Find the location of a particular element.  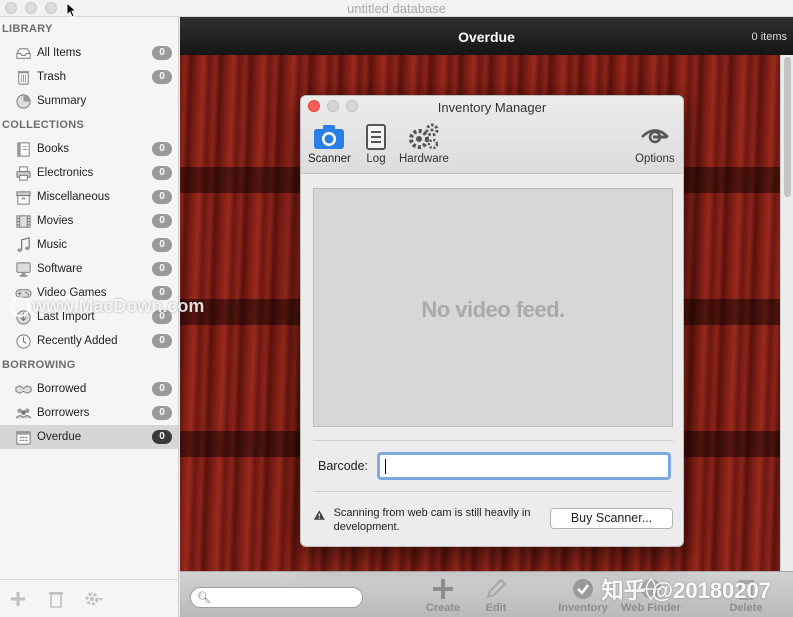

item-count: 0 items is located at coordinates (769, 37).